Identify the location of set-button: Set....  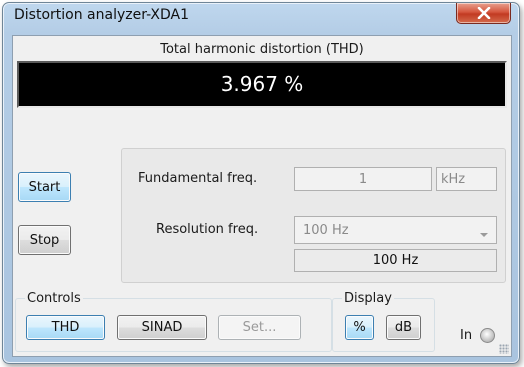
(259, 327).